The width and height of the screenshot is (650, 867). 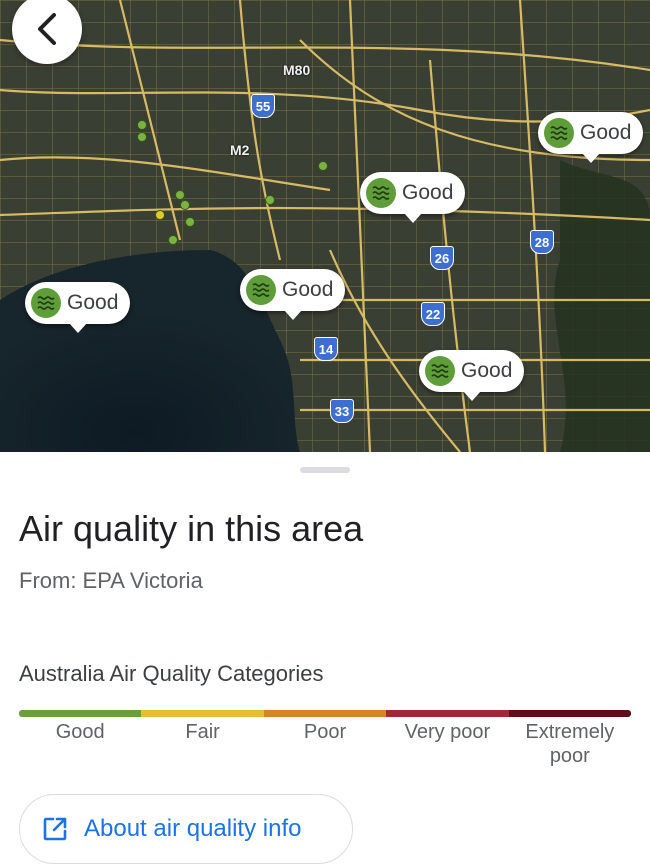 What do you see at coordinates (542, 242) in the screenshot?
I see `route-shield-28: 28` at bounding box center [542, 242].